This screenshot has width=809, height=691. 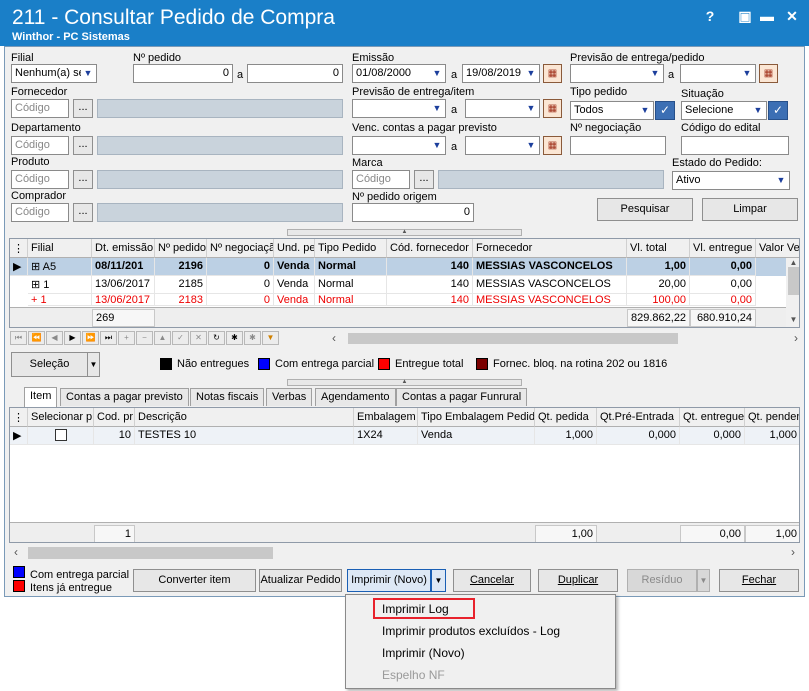 I want to click on imprimir-novo-button: Imprimir (Novo), so click(x=389, y=580).